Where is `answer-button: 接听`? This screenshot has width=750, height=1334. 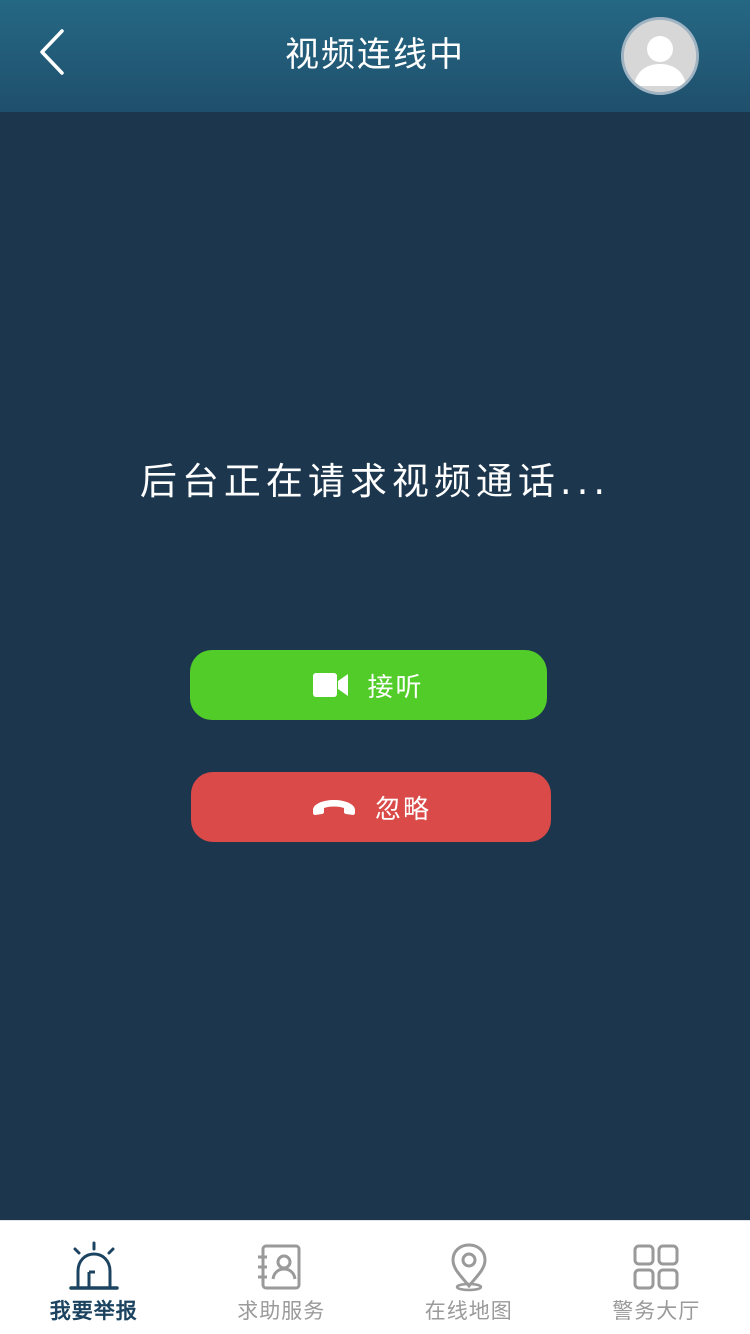 answer-button: 接听 is located at coordinates (368, 685).